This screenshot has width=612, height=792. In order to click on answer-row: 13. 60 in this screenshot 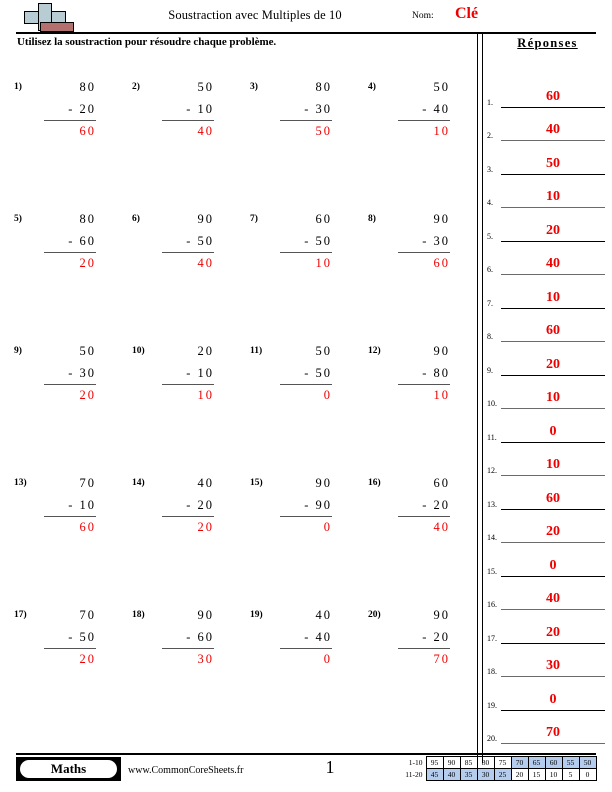, I will do `click(547, 493)`.